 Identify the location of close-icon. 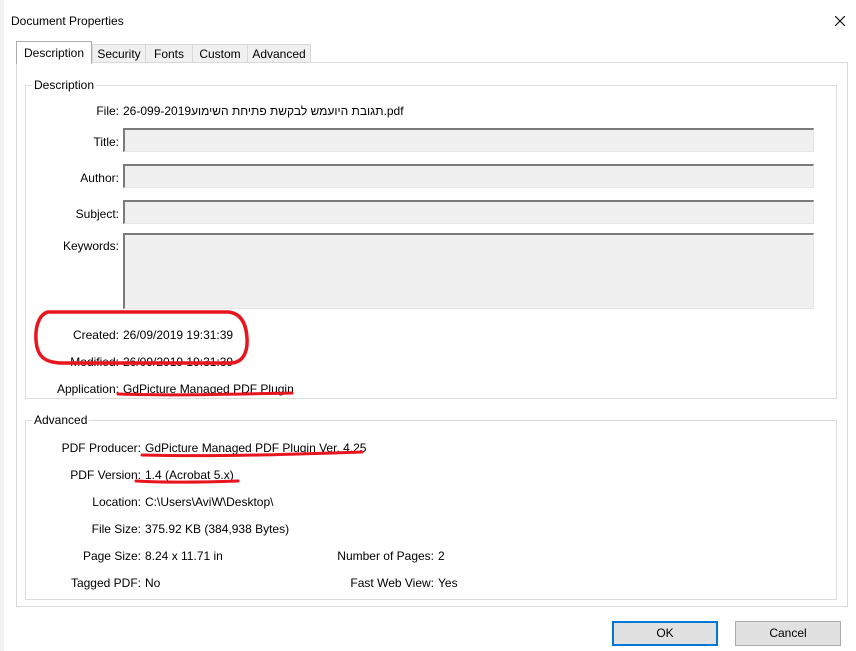
(840, 21).